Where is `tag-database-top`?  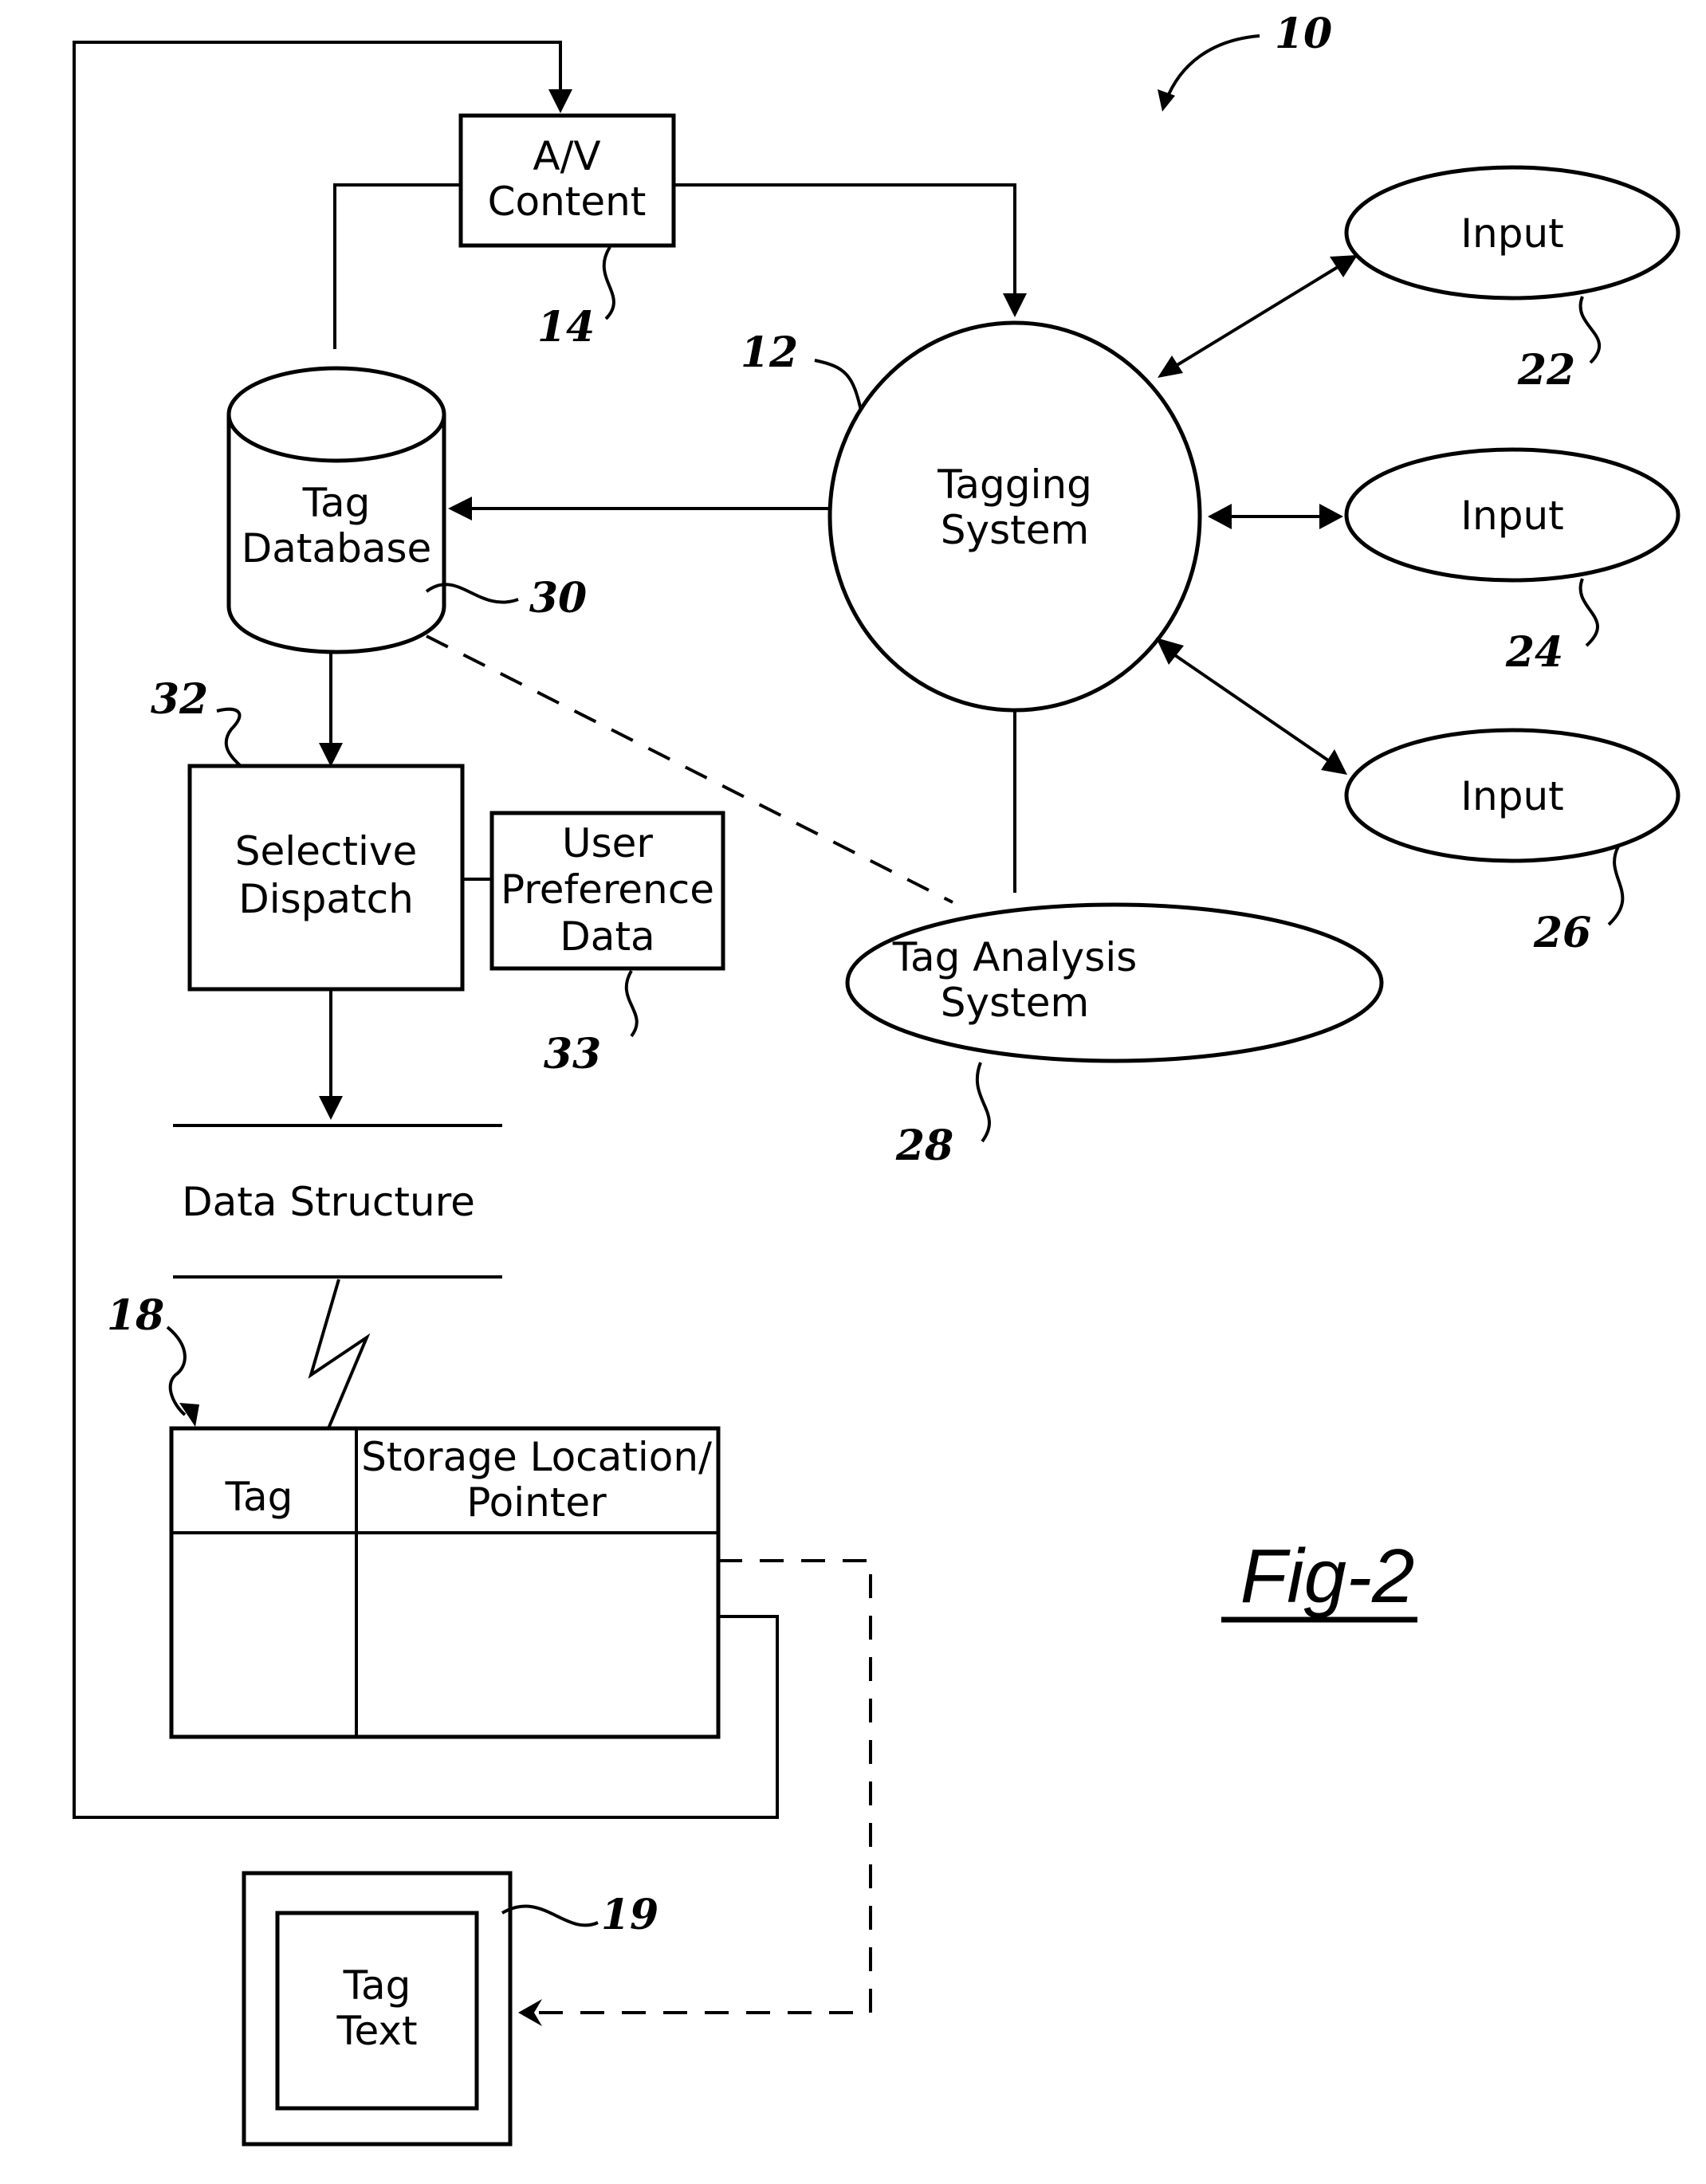
tag-database-top is located at coordinates (336, 414).